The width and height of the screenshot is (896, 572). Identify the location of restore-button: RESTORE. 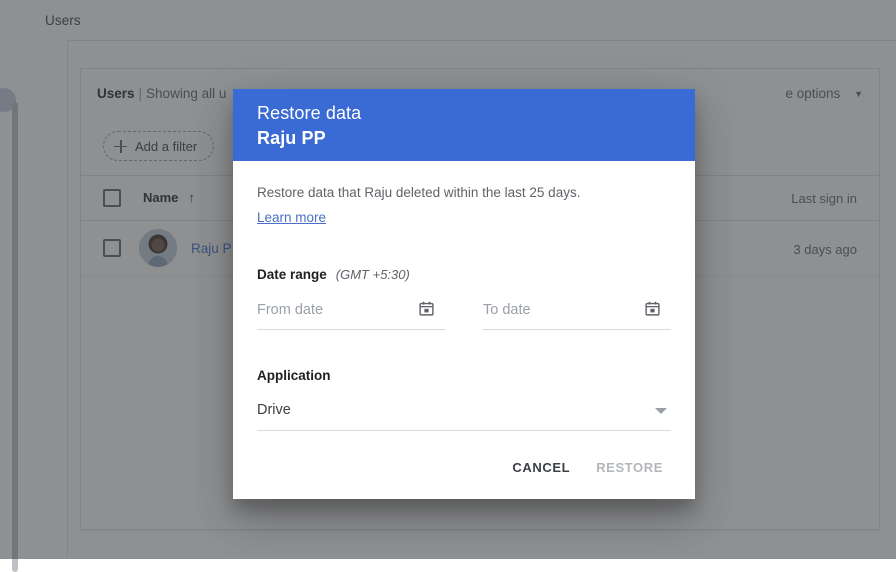
(629, 467).